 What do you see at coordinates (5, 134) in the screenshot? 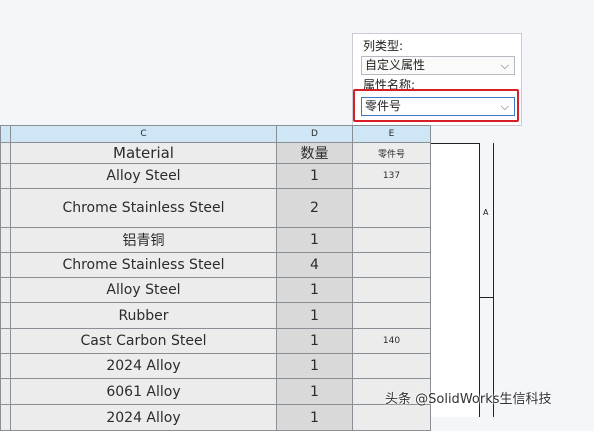
I see `column-letter-blank` at bounding box center [5, 134].